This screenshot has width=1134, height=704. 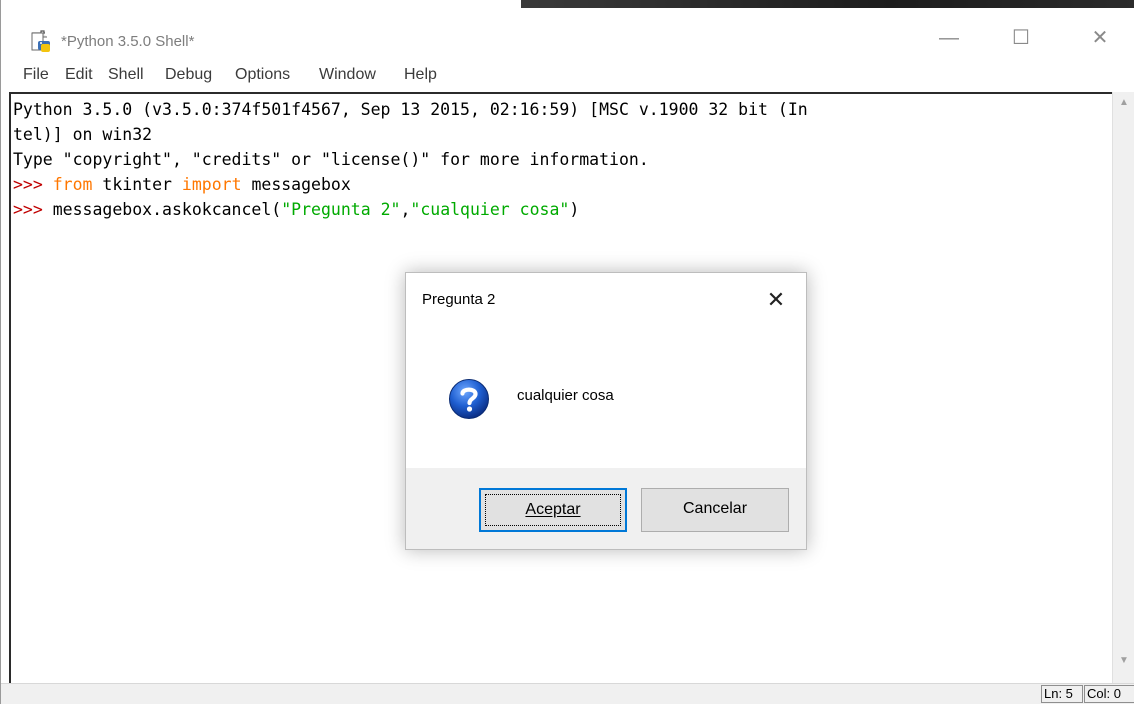 I want to click on desktop-background, so click(x=827, y=4).